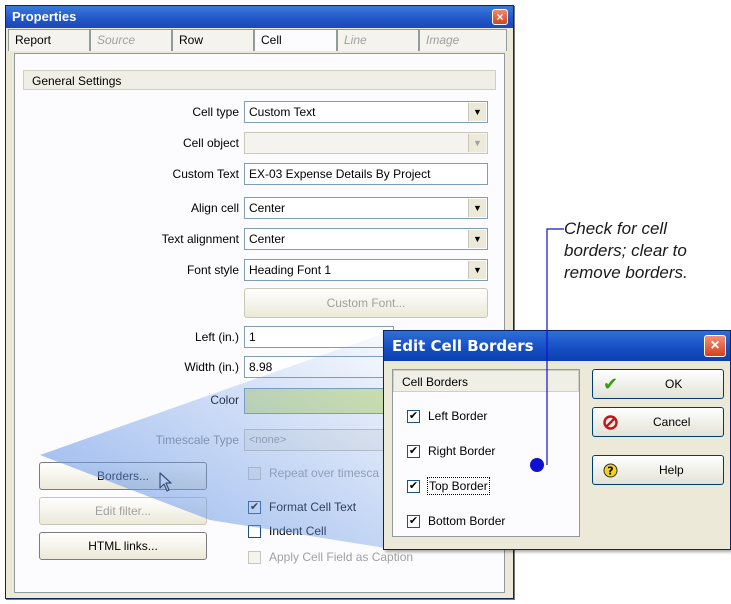  What do you see at coordinates (547, 350) in the screenshot?
I see `callout-connector` at bounding box center [547, 350].